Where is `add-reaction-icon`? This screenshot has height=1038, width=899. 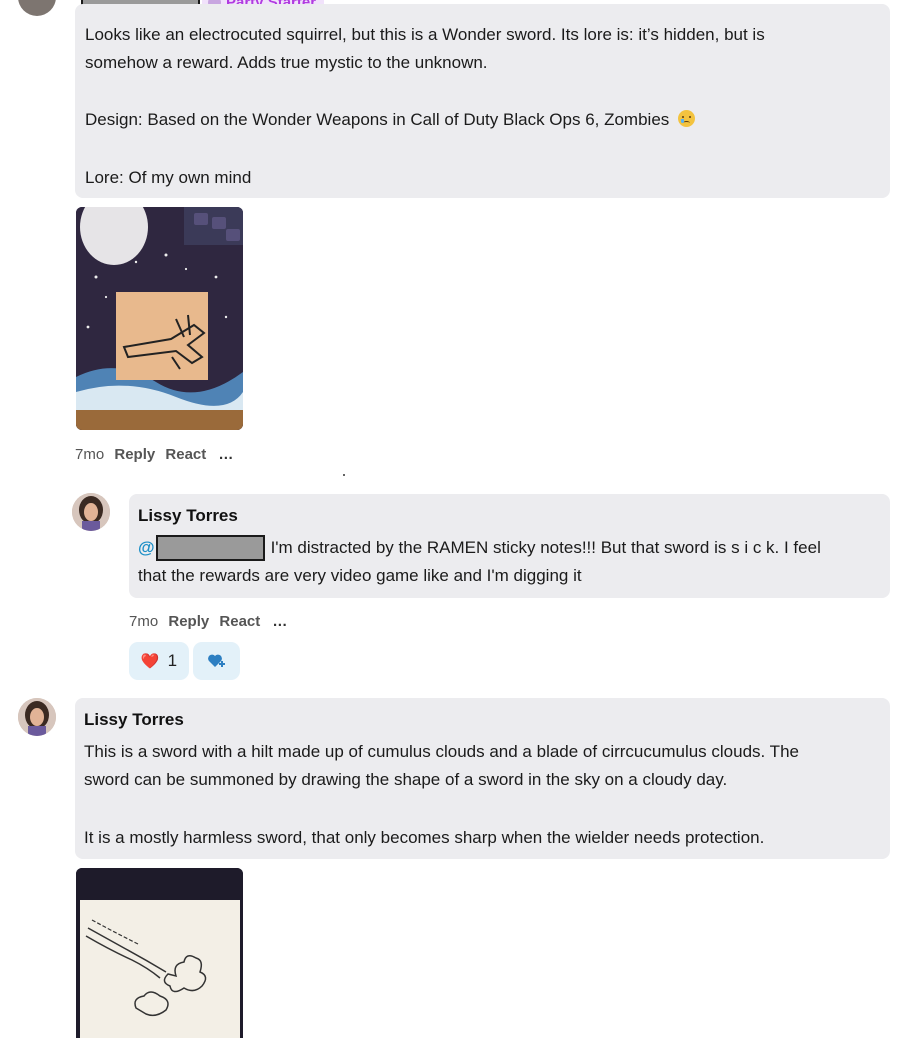
add-reaction-icon is located at coordinates (216, 660).